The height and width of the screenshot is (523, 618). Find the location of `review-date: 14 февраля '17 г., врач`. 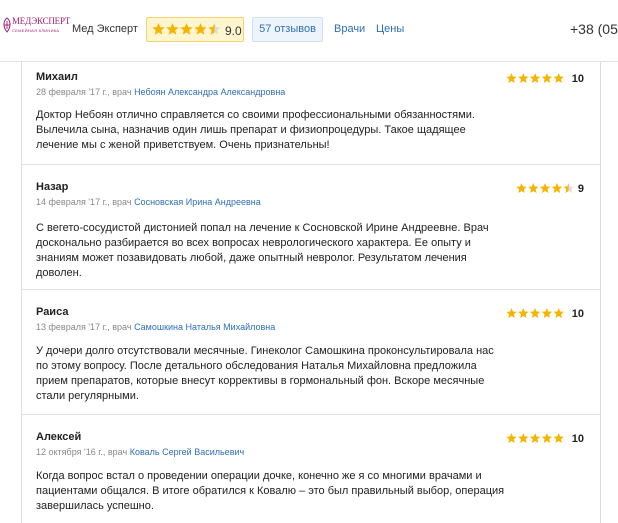

review-date: 14 февраля '17 г., врач is located at coordinates (84, 202).